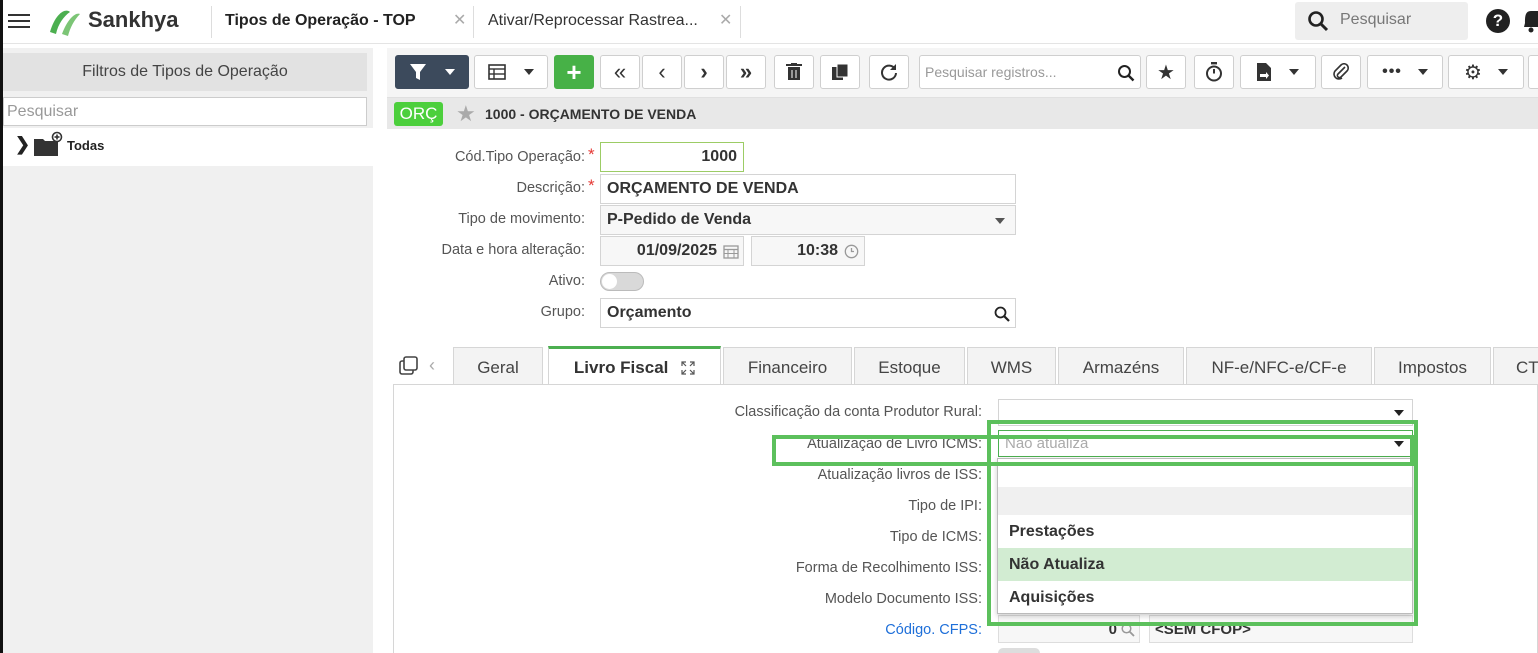 The width and height of the screenshot is (1538, 653). I want to click on toolbar-overflow-button, so click(1533, 72).